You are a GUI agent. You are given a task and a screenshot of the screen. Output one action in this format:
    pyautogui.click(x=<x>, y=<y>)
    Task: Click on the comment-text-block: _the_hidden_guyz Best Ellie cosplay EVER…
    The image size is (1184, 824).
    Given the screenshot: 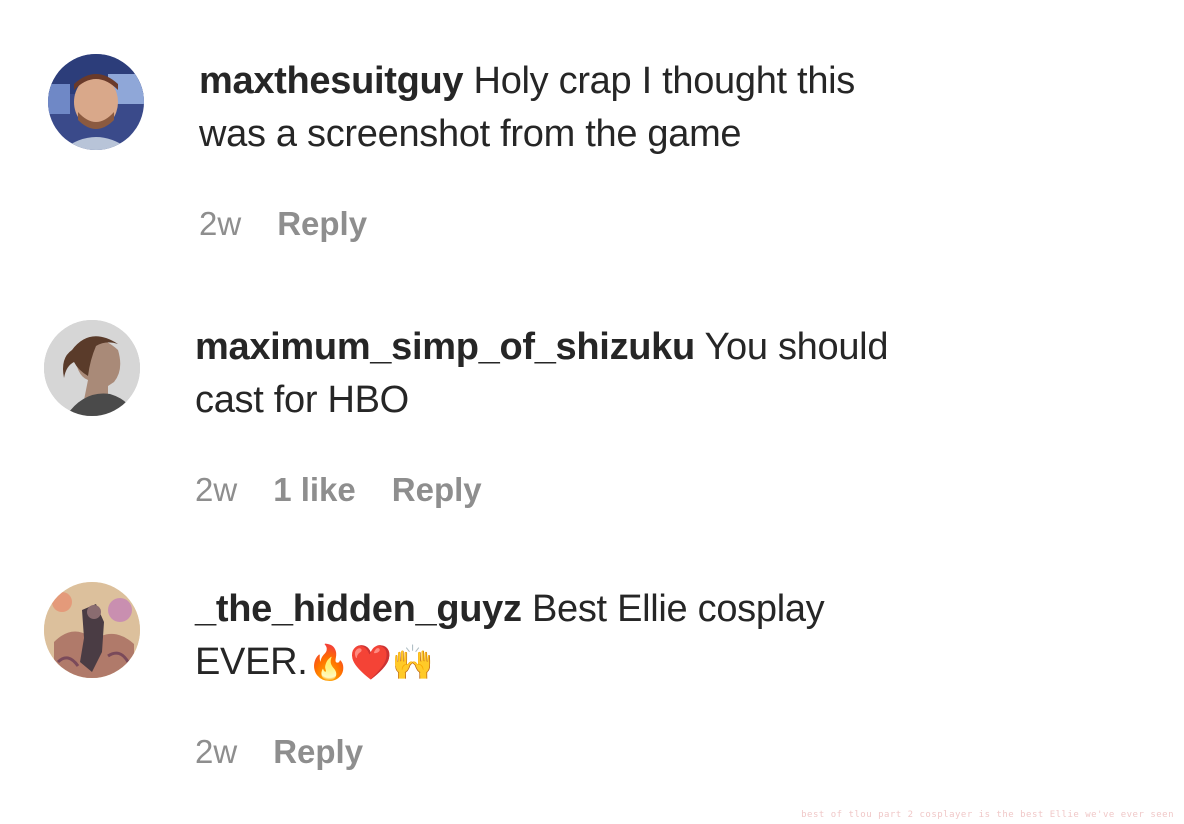 What is the action you would take?
    pyautogui.click(x=555, y=636)
    